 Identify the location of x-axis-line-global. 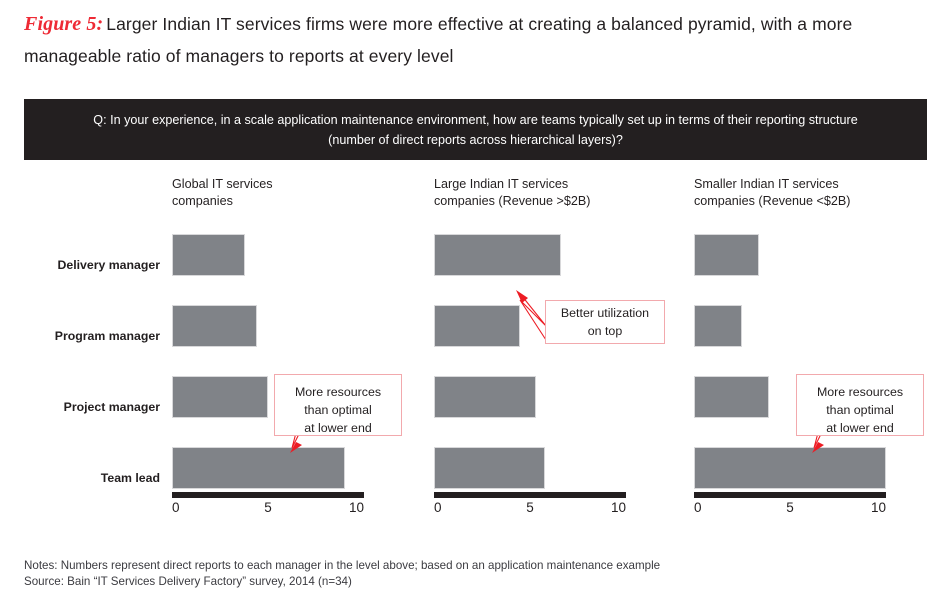
(268, 495).